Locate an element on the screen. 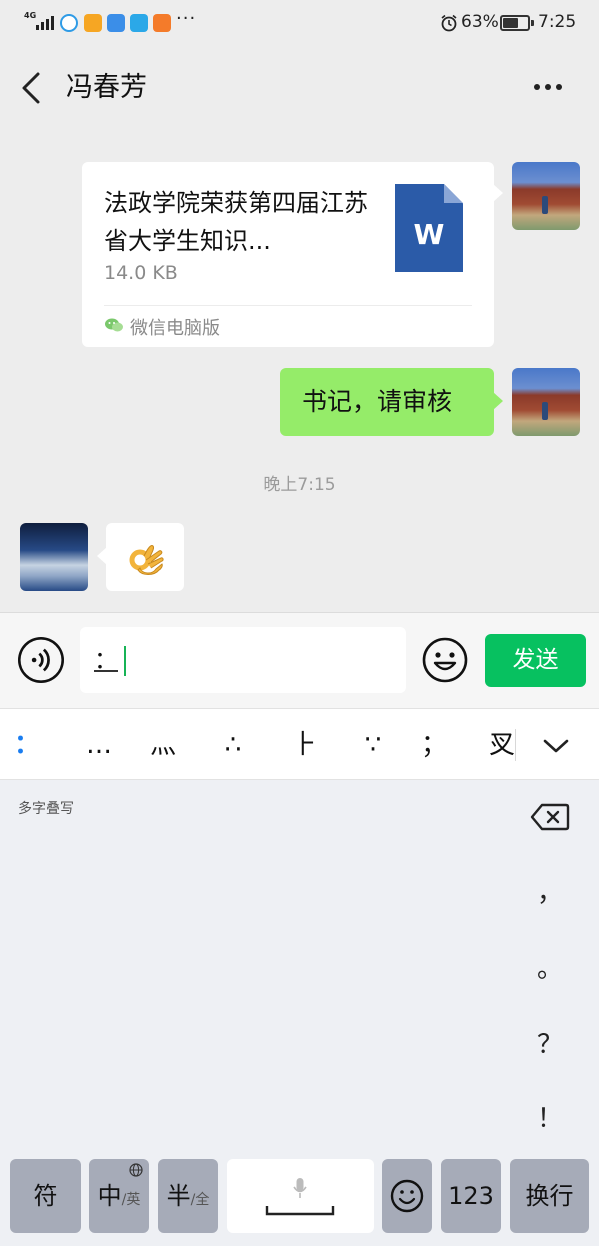 The height and width of the screenshot is (1246, 599). contact-avatar is located at coordinates (54, 557).